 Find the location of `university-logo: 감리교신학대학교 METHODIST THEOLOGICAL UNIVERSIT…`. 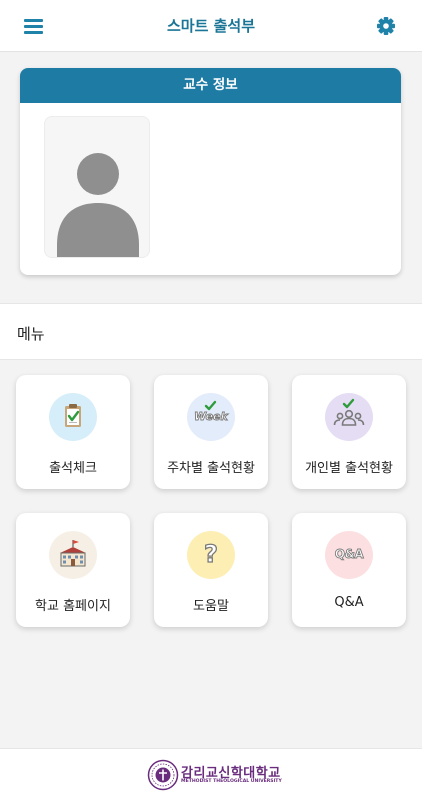

university-logo: 감리교신학대학교 METHODIST THEOLOGICAL UNIVERSIT… is located at coordinates (214, 775).